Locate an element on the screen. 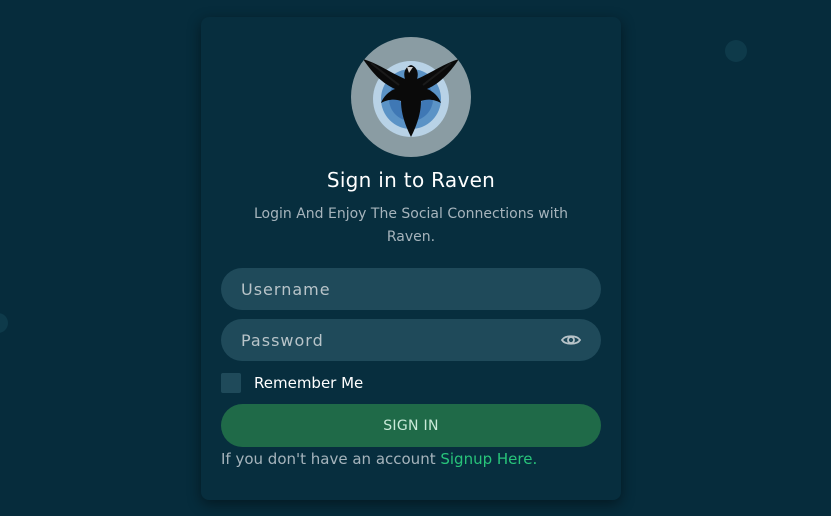 The image size is (831, 516). remember-me-row: Remember Me is located at coordinates (292, 383).